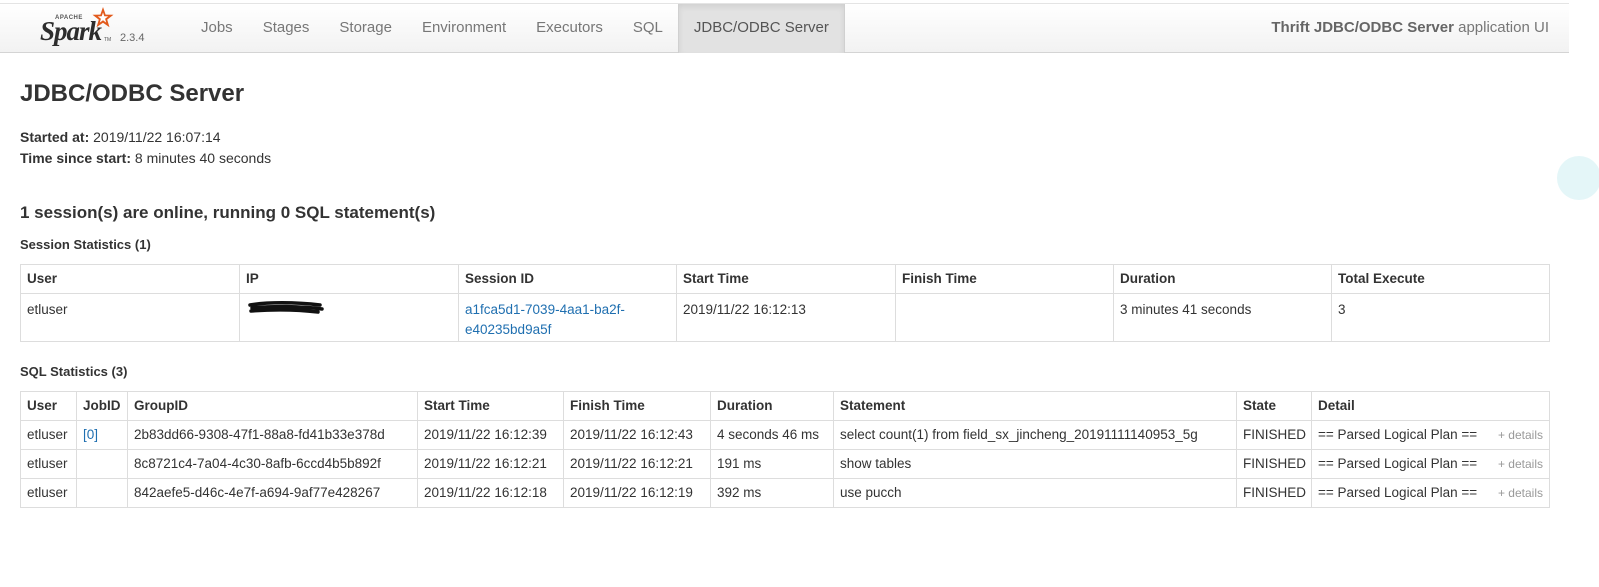 The width and height of the screenshot is (1599, 587). Describe the element at coordinates (648, 28) in the screenshot. I see `tab-sql: SQL` at that location.